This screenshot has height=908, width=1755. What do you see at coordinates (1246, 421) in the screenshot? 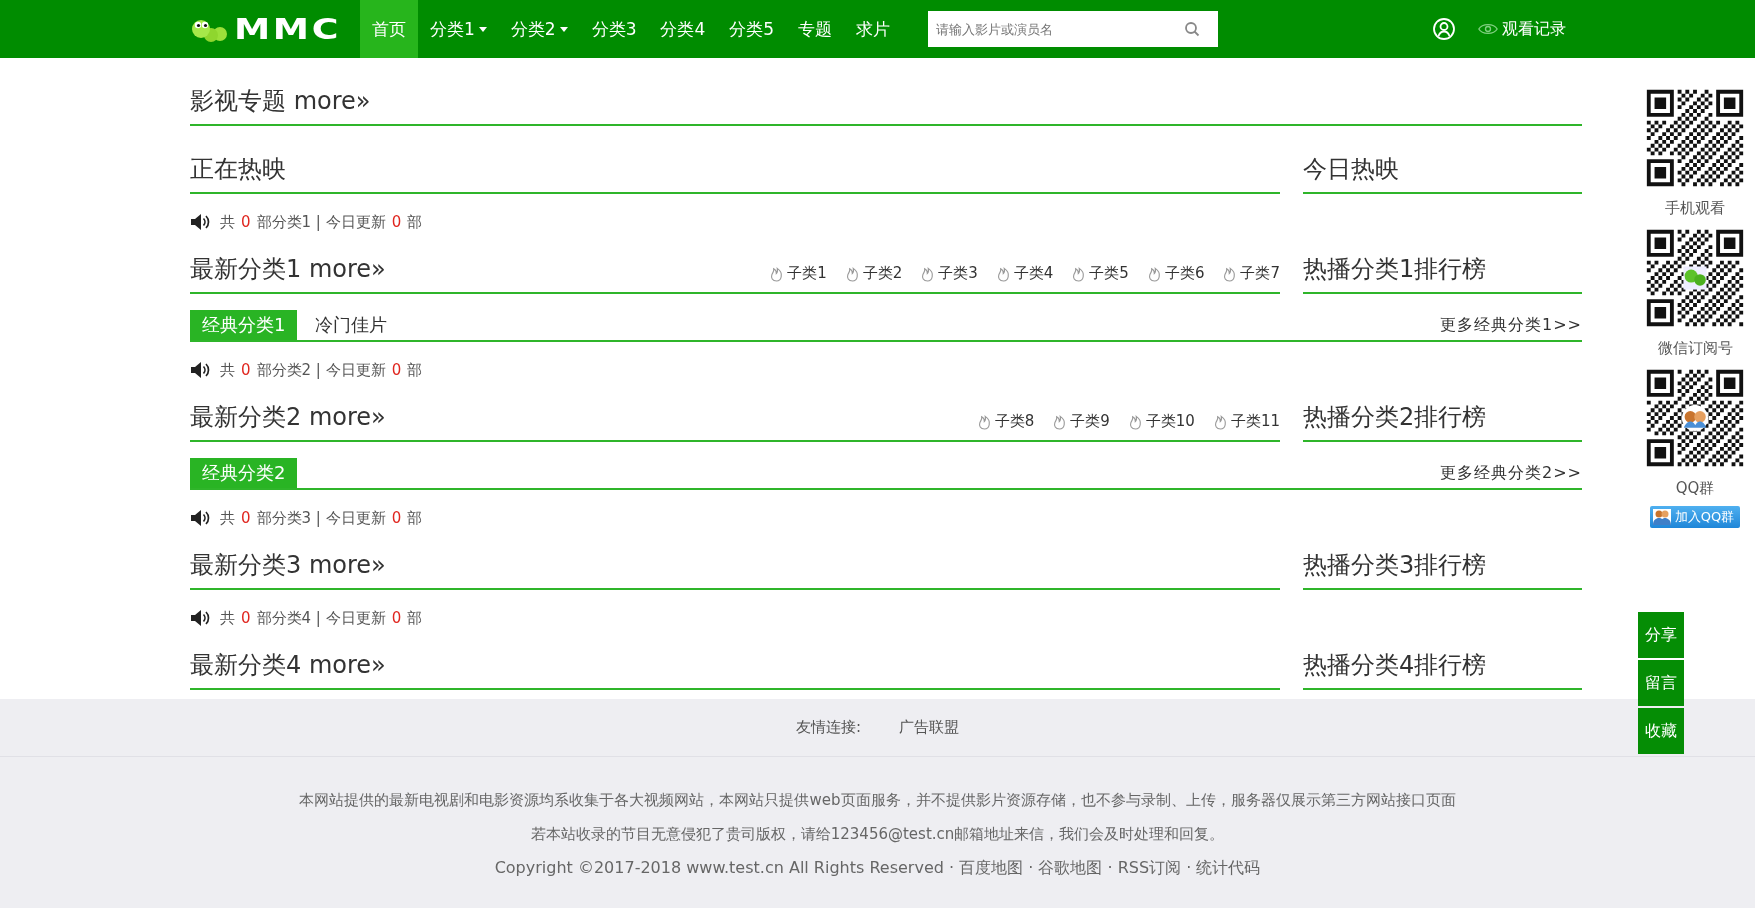
I see `subcategory-link: 子类11` at bounding box center [1246, 421].